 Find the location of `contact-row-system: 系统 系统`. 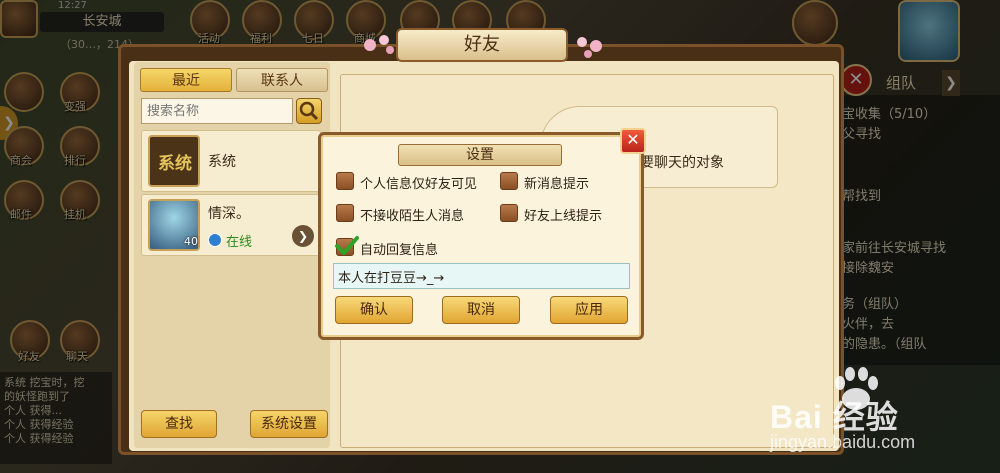

contact-row-system: 系统 系统 is located at coordinates (231, 161).